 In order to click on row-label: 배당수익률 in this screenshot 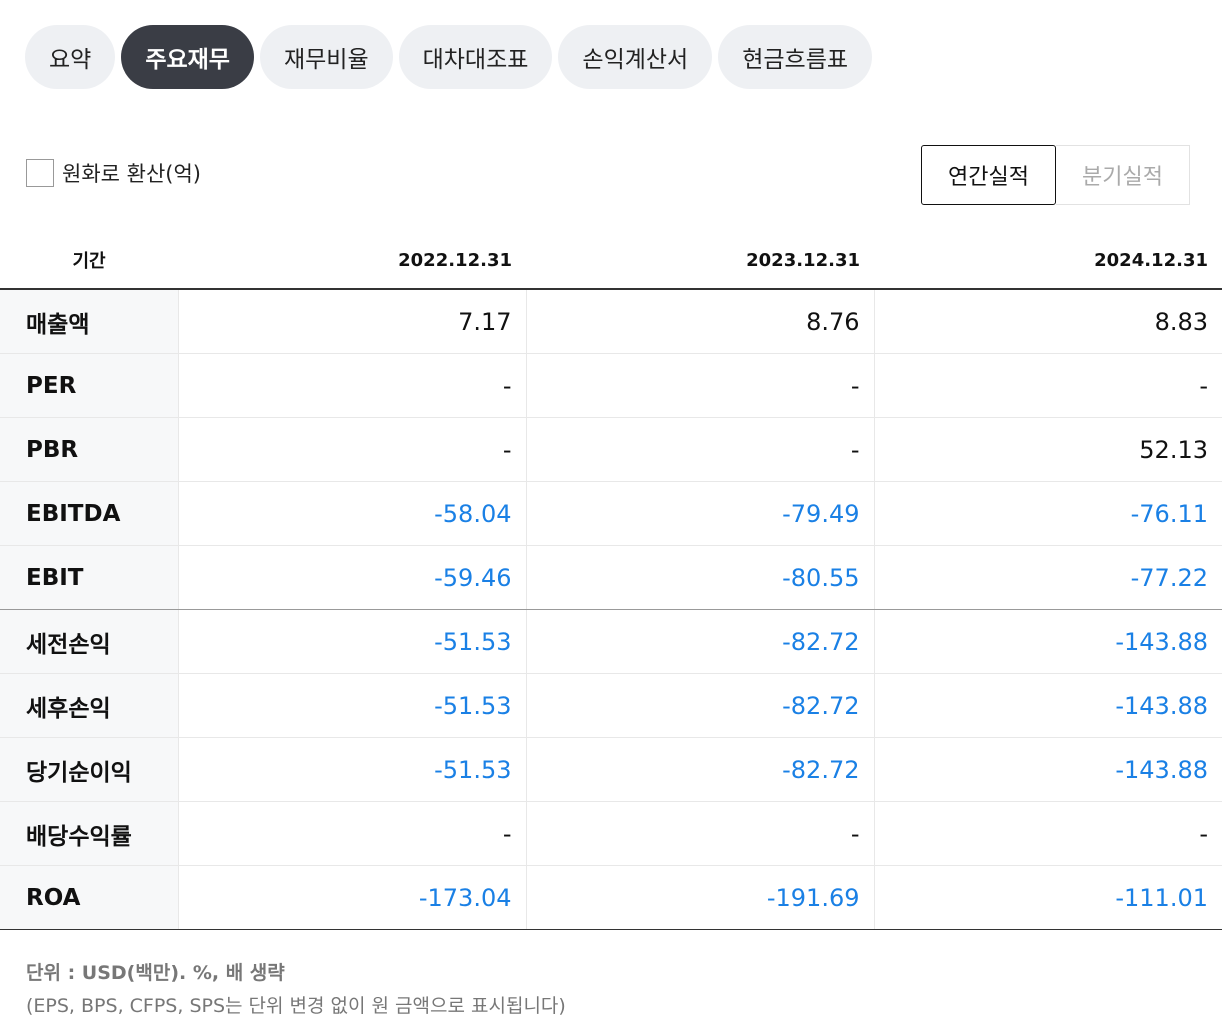, I will do `click(89, 833)`.